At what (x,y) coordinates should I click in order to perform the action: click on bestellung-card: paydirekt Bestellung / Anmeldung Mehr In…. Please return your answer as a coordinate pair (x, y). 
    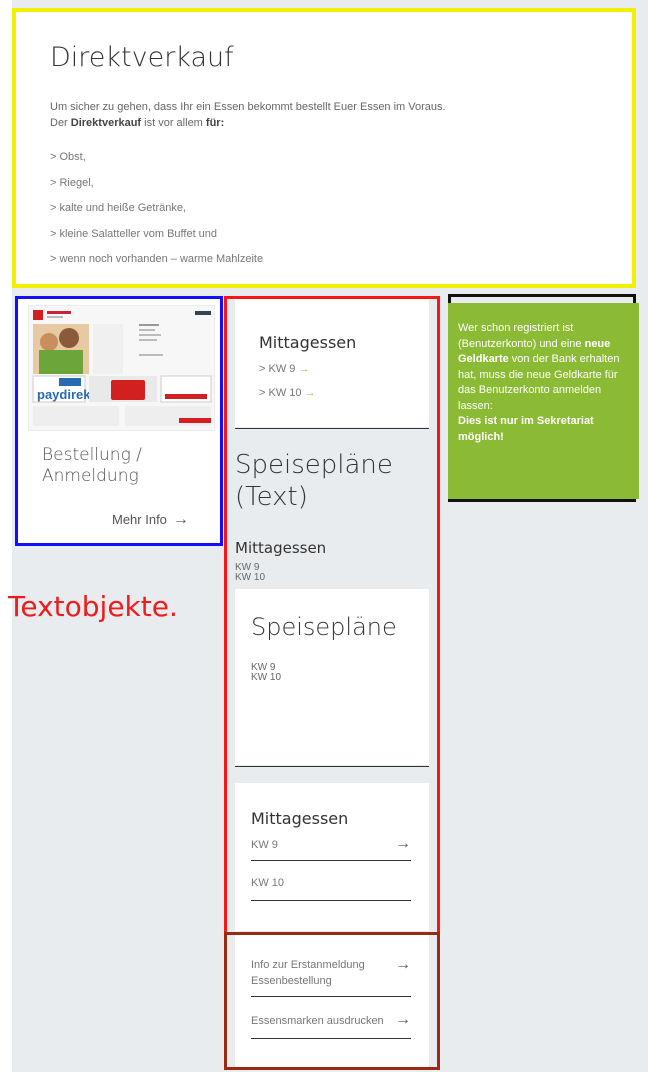
    Looking at the image, I should click on (119, 421).